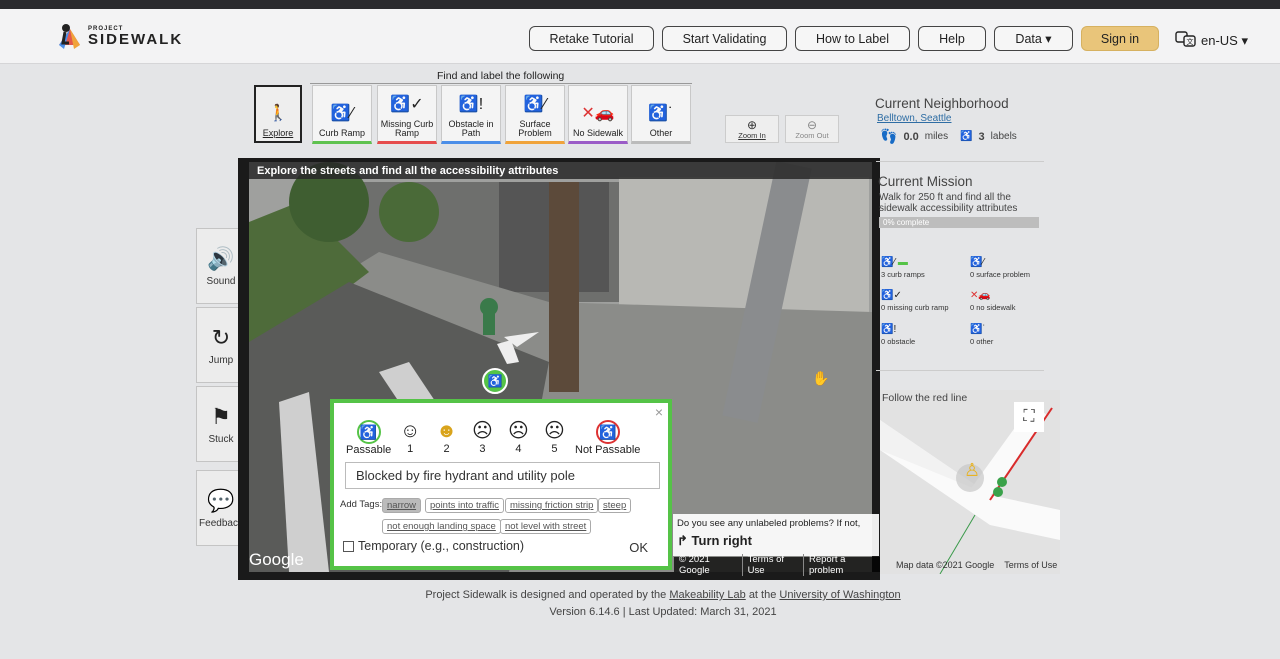 Image resolution: width=1280 pixels, height=659 pixels. I want to click on explore-label: Explore, so click(278, 133).